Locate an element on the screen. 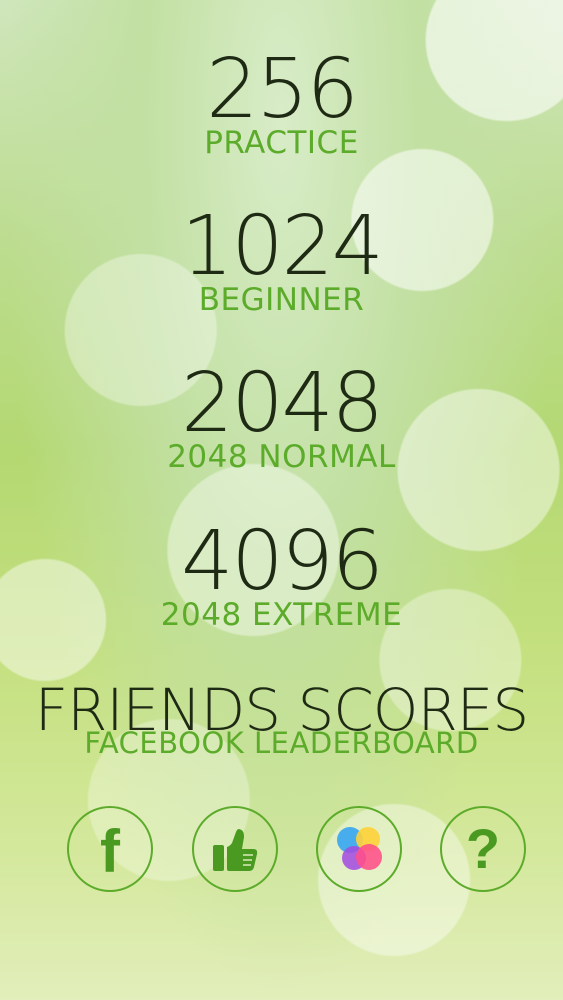 This screenshot has height=1000, width=563. like-button is located at coordinates (235, 849).